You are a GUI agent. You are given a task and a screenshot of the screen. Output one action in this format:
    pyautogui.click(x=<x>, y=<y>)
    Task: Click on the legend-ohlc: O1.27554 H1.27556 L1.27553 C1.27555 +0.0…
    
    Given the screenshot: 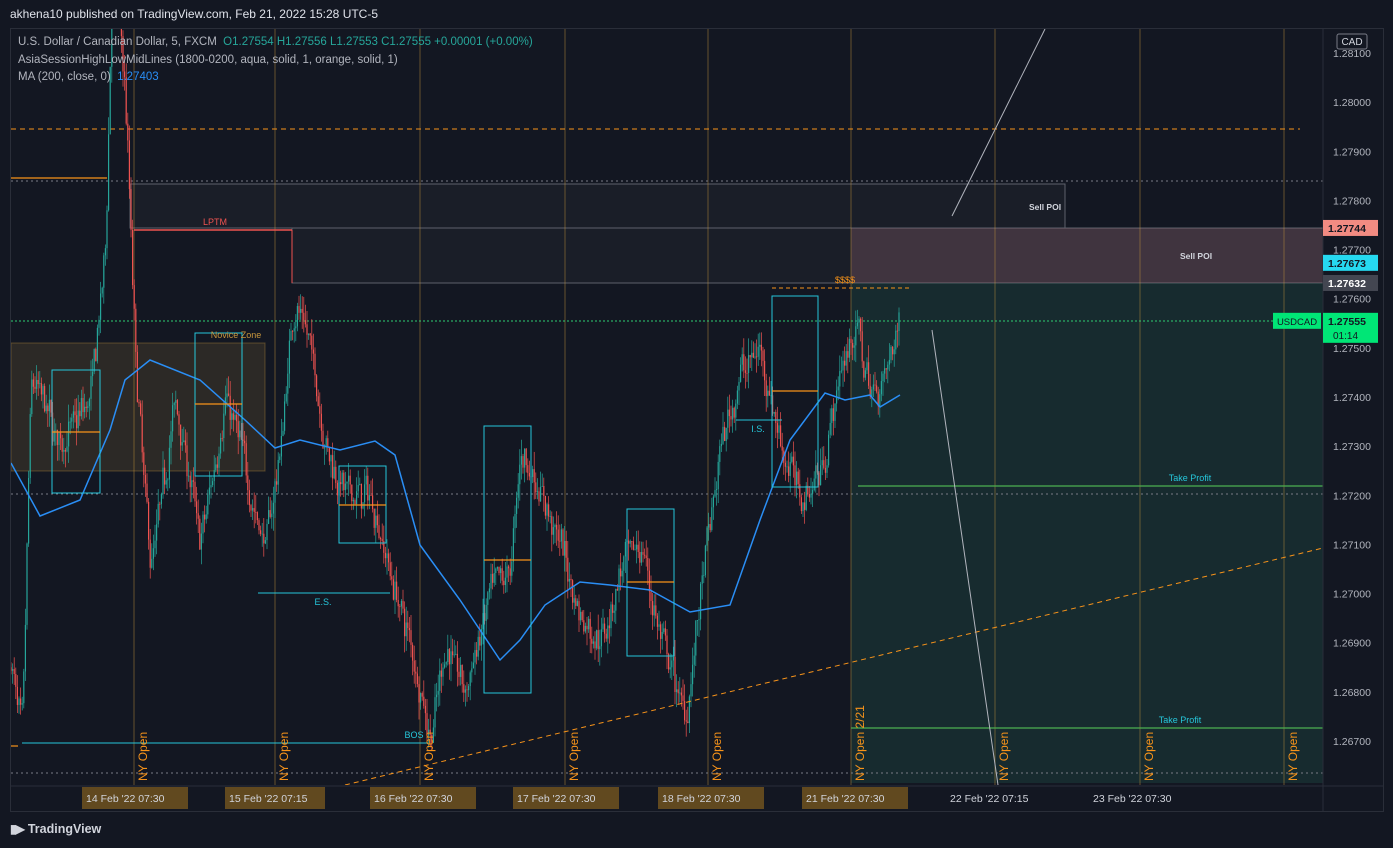 What is the action you would take?
    pyautogui.click(x=378, y=42)
    